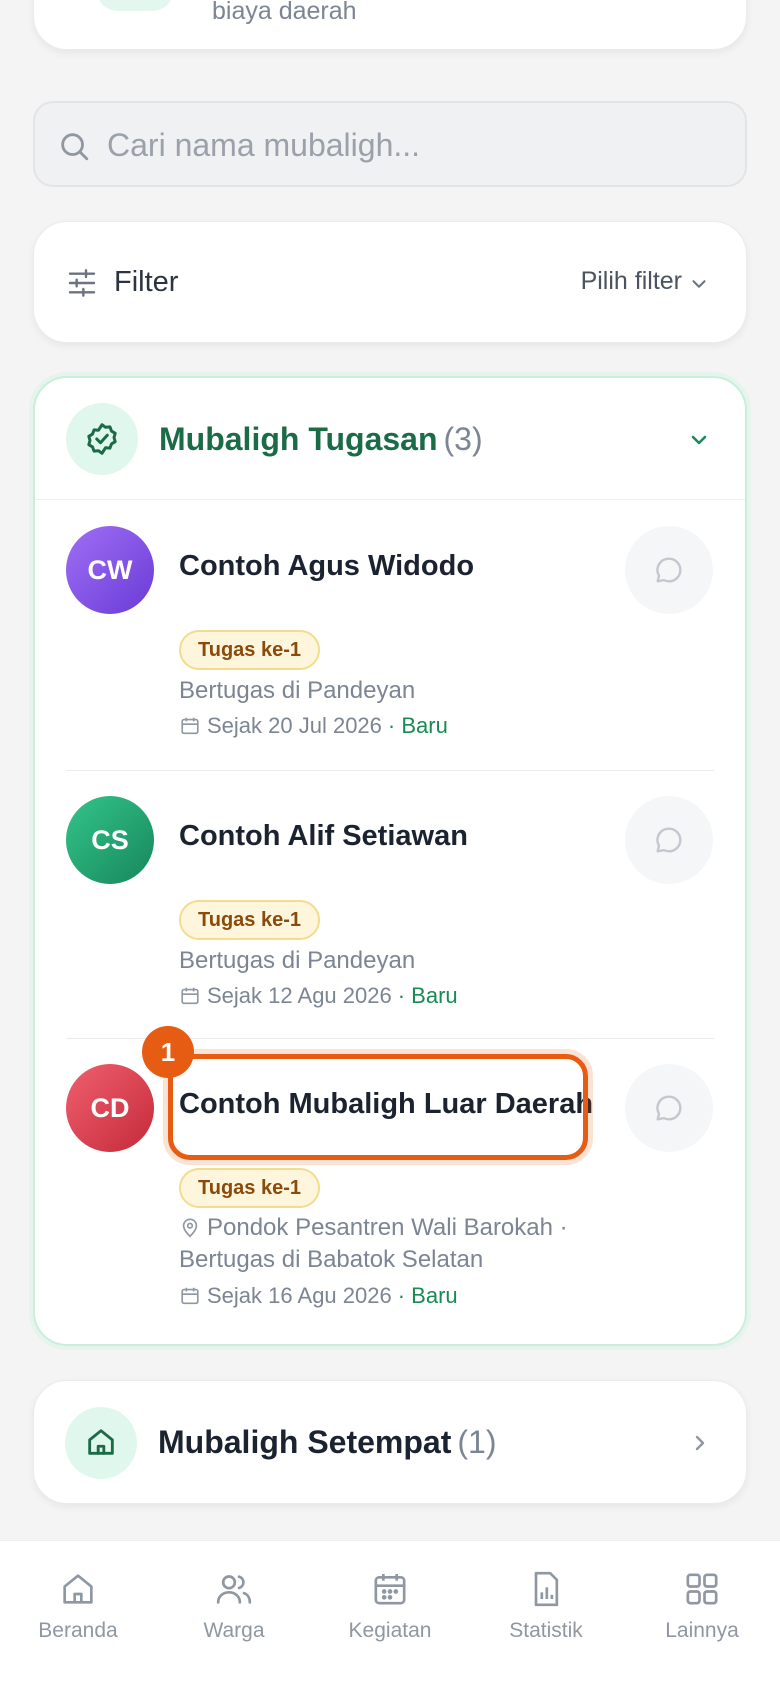  What do you see at coordinates (631, 281) in the screenshot?
I see `filter-select: Pilih filter` at bounding box center [631, 281].